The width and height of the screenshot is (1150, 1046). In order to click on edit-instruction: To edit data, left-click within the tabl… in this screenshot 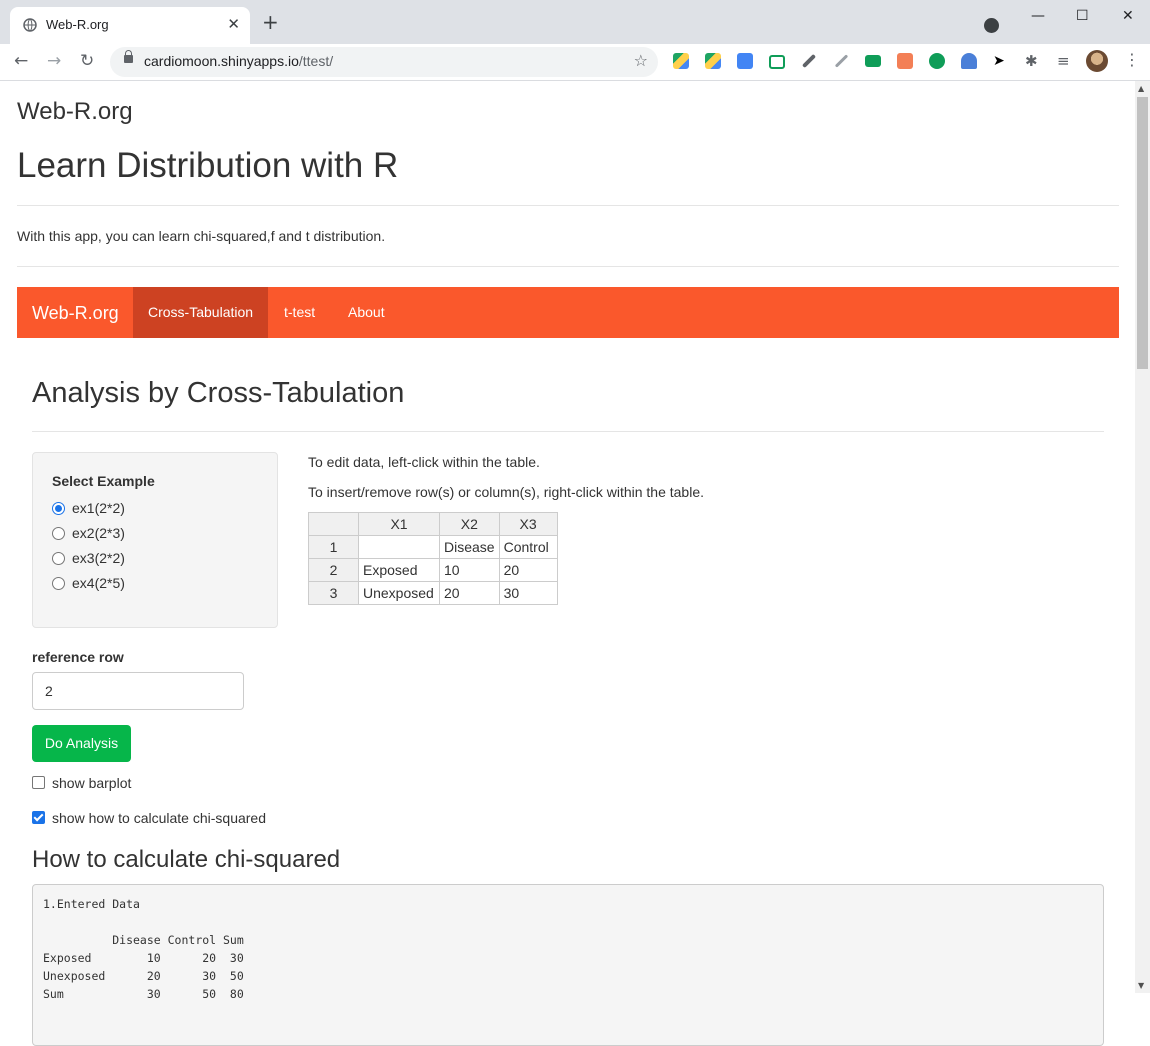, I will do `click(424, 462)`.